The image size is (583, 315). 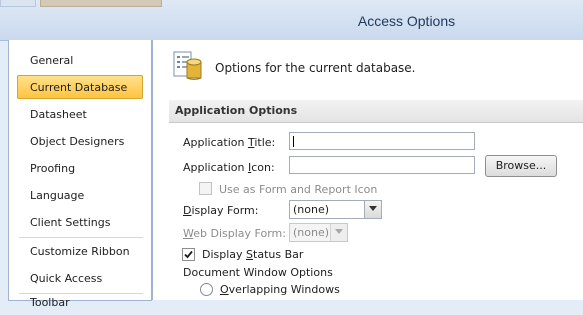 What do you see at coordinates (376, 111) in the screenshot?
I see `section-header: Application Options` at bounding box center [376, 111].